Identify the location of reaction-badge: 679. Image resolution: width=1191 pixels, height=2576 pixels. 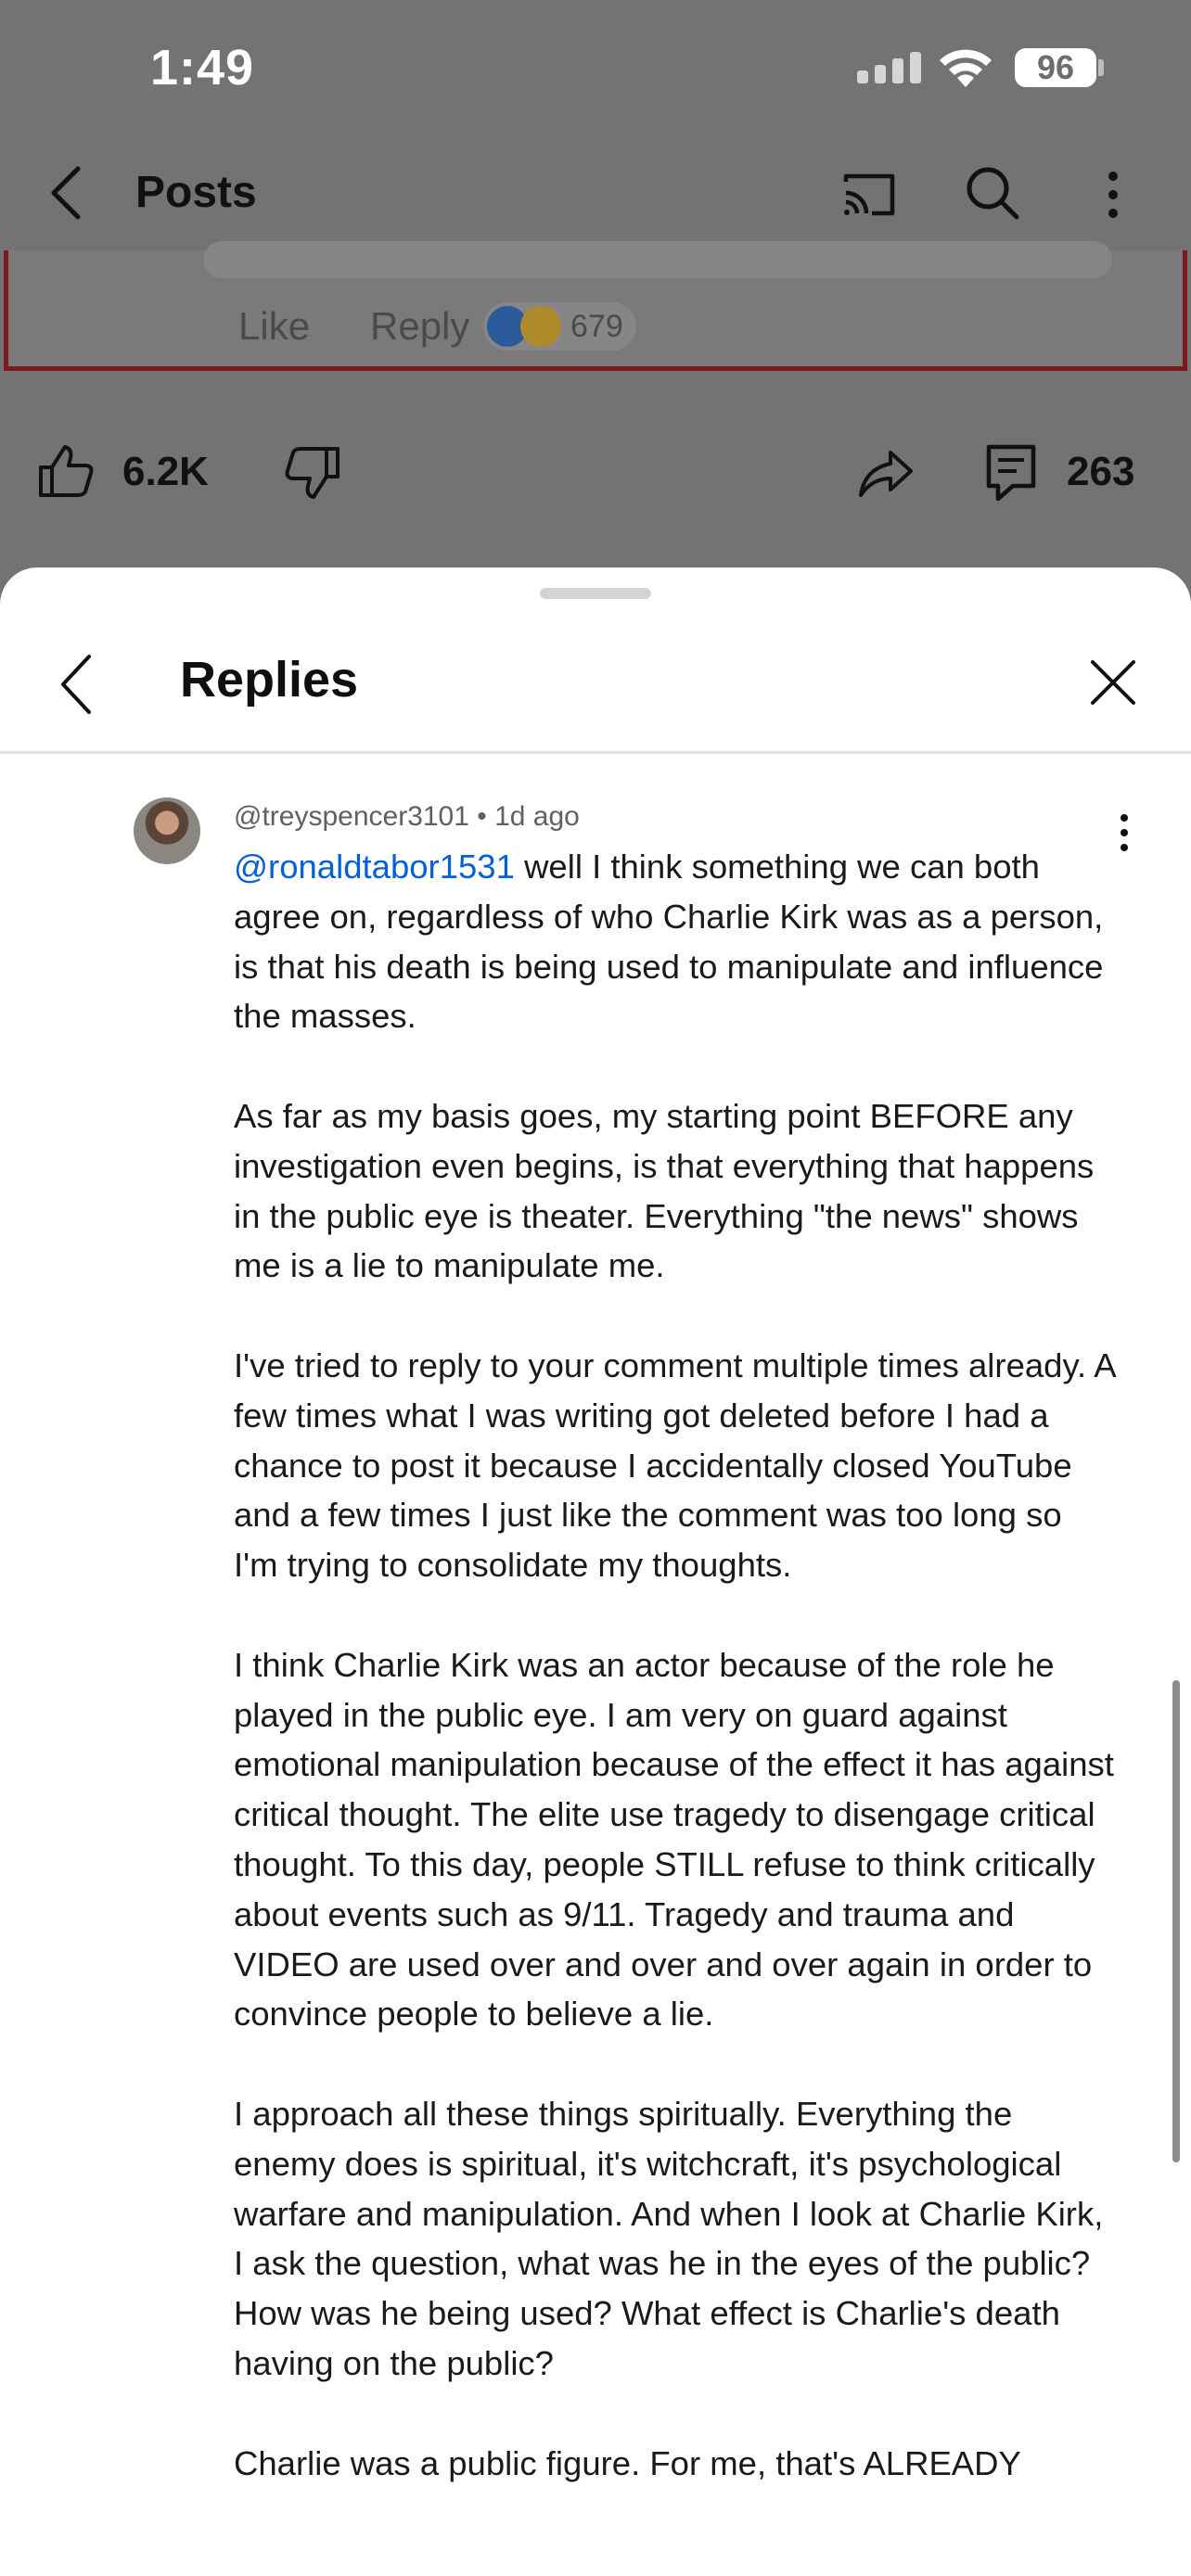
(559, 326).